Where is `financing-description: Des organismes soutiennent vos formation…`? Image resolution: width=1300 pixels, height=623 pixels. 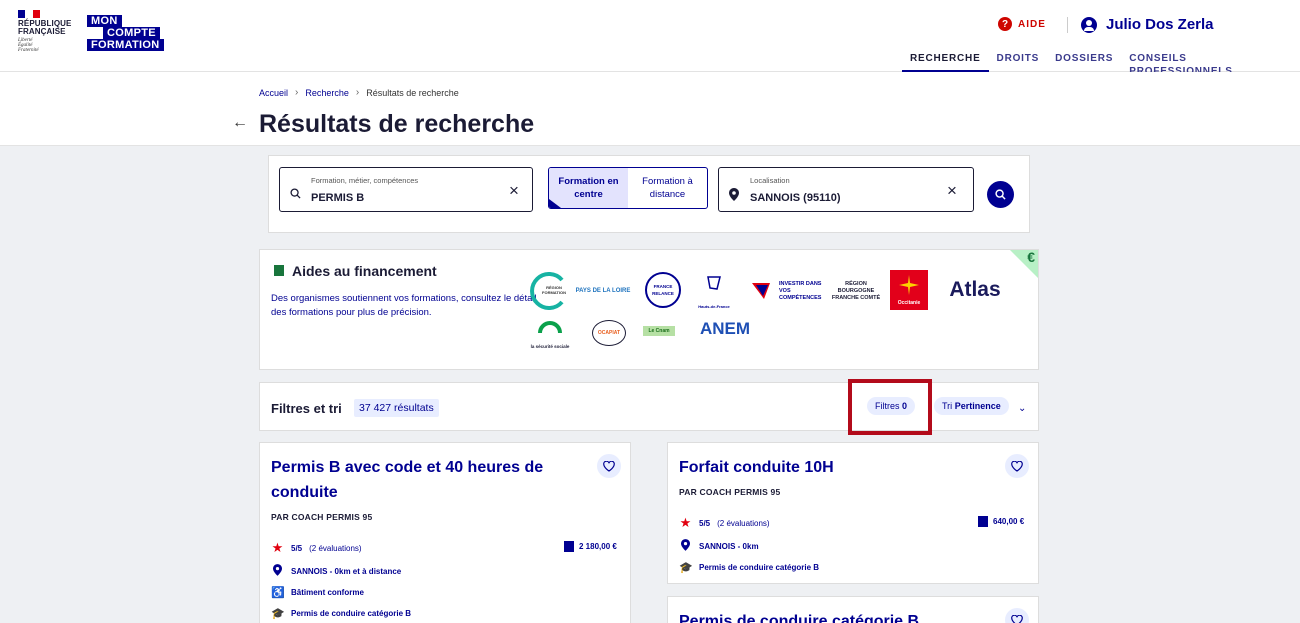
financing-description: Des organismes soutiennent vos formation… is located at coordinates (404, 305).